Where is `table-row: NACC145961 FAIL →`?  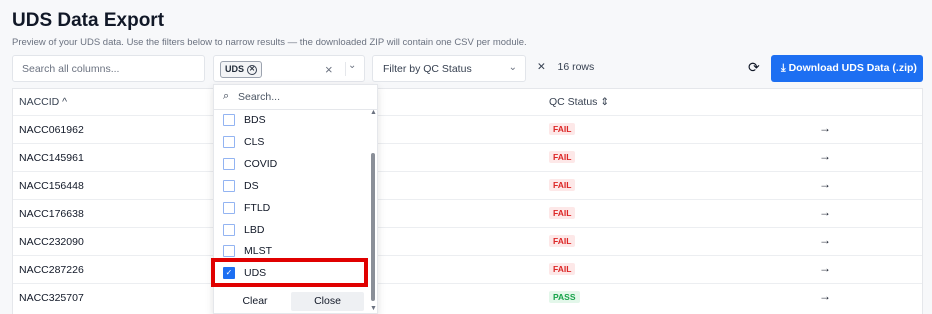
table-row: NACC145961 FAIL → is located at coordinates (467, 157).